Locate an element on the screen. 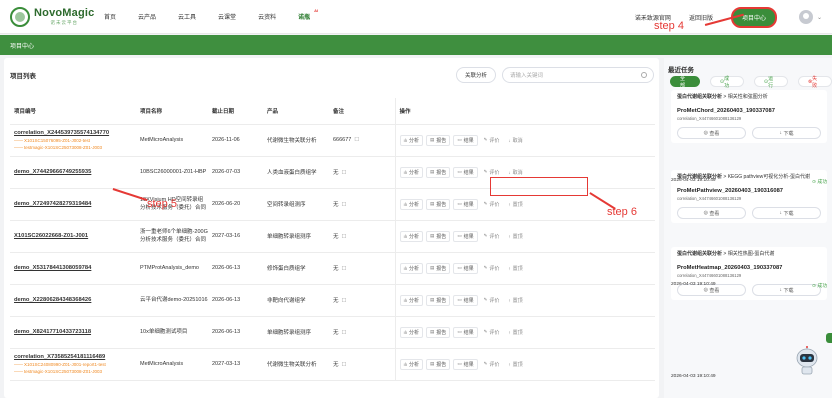  filter-running: ⊙ 运行 is located at coordinates (770, 82).